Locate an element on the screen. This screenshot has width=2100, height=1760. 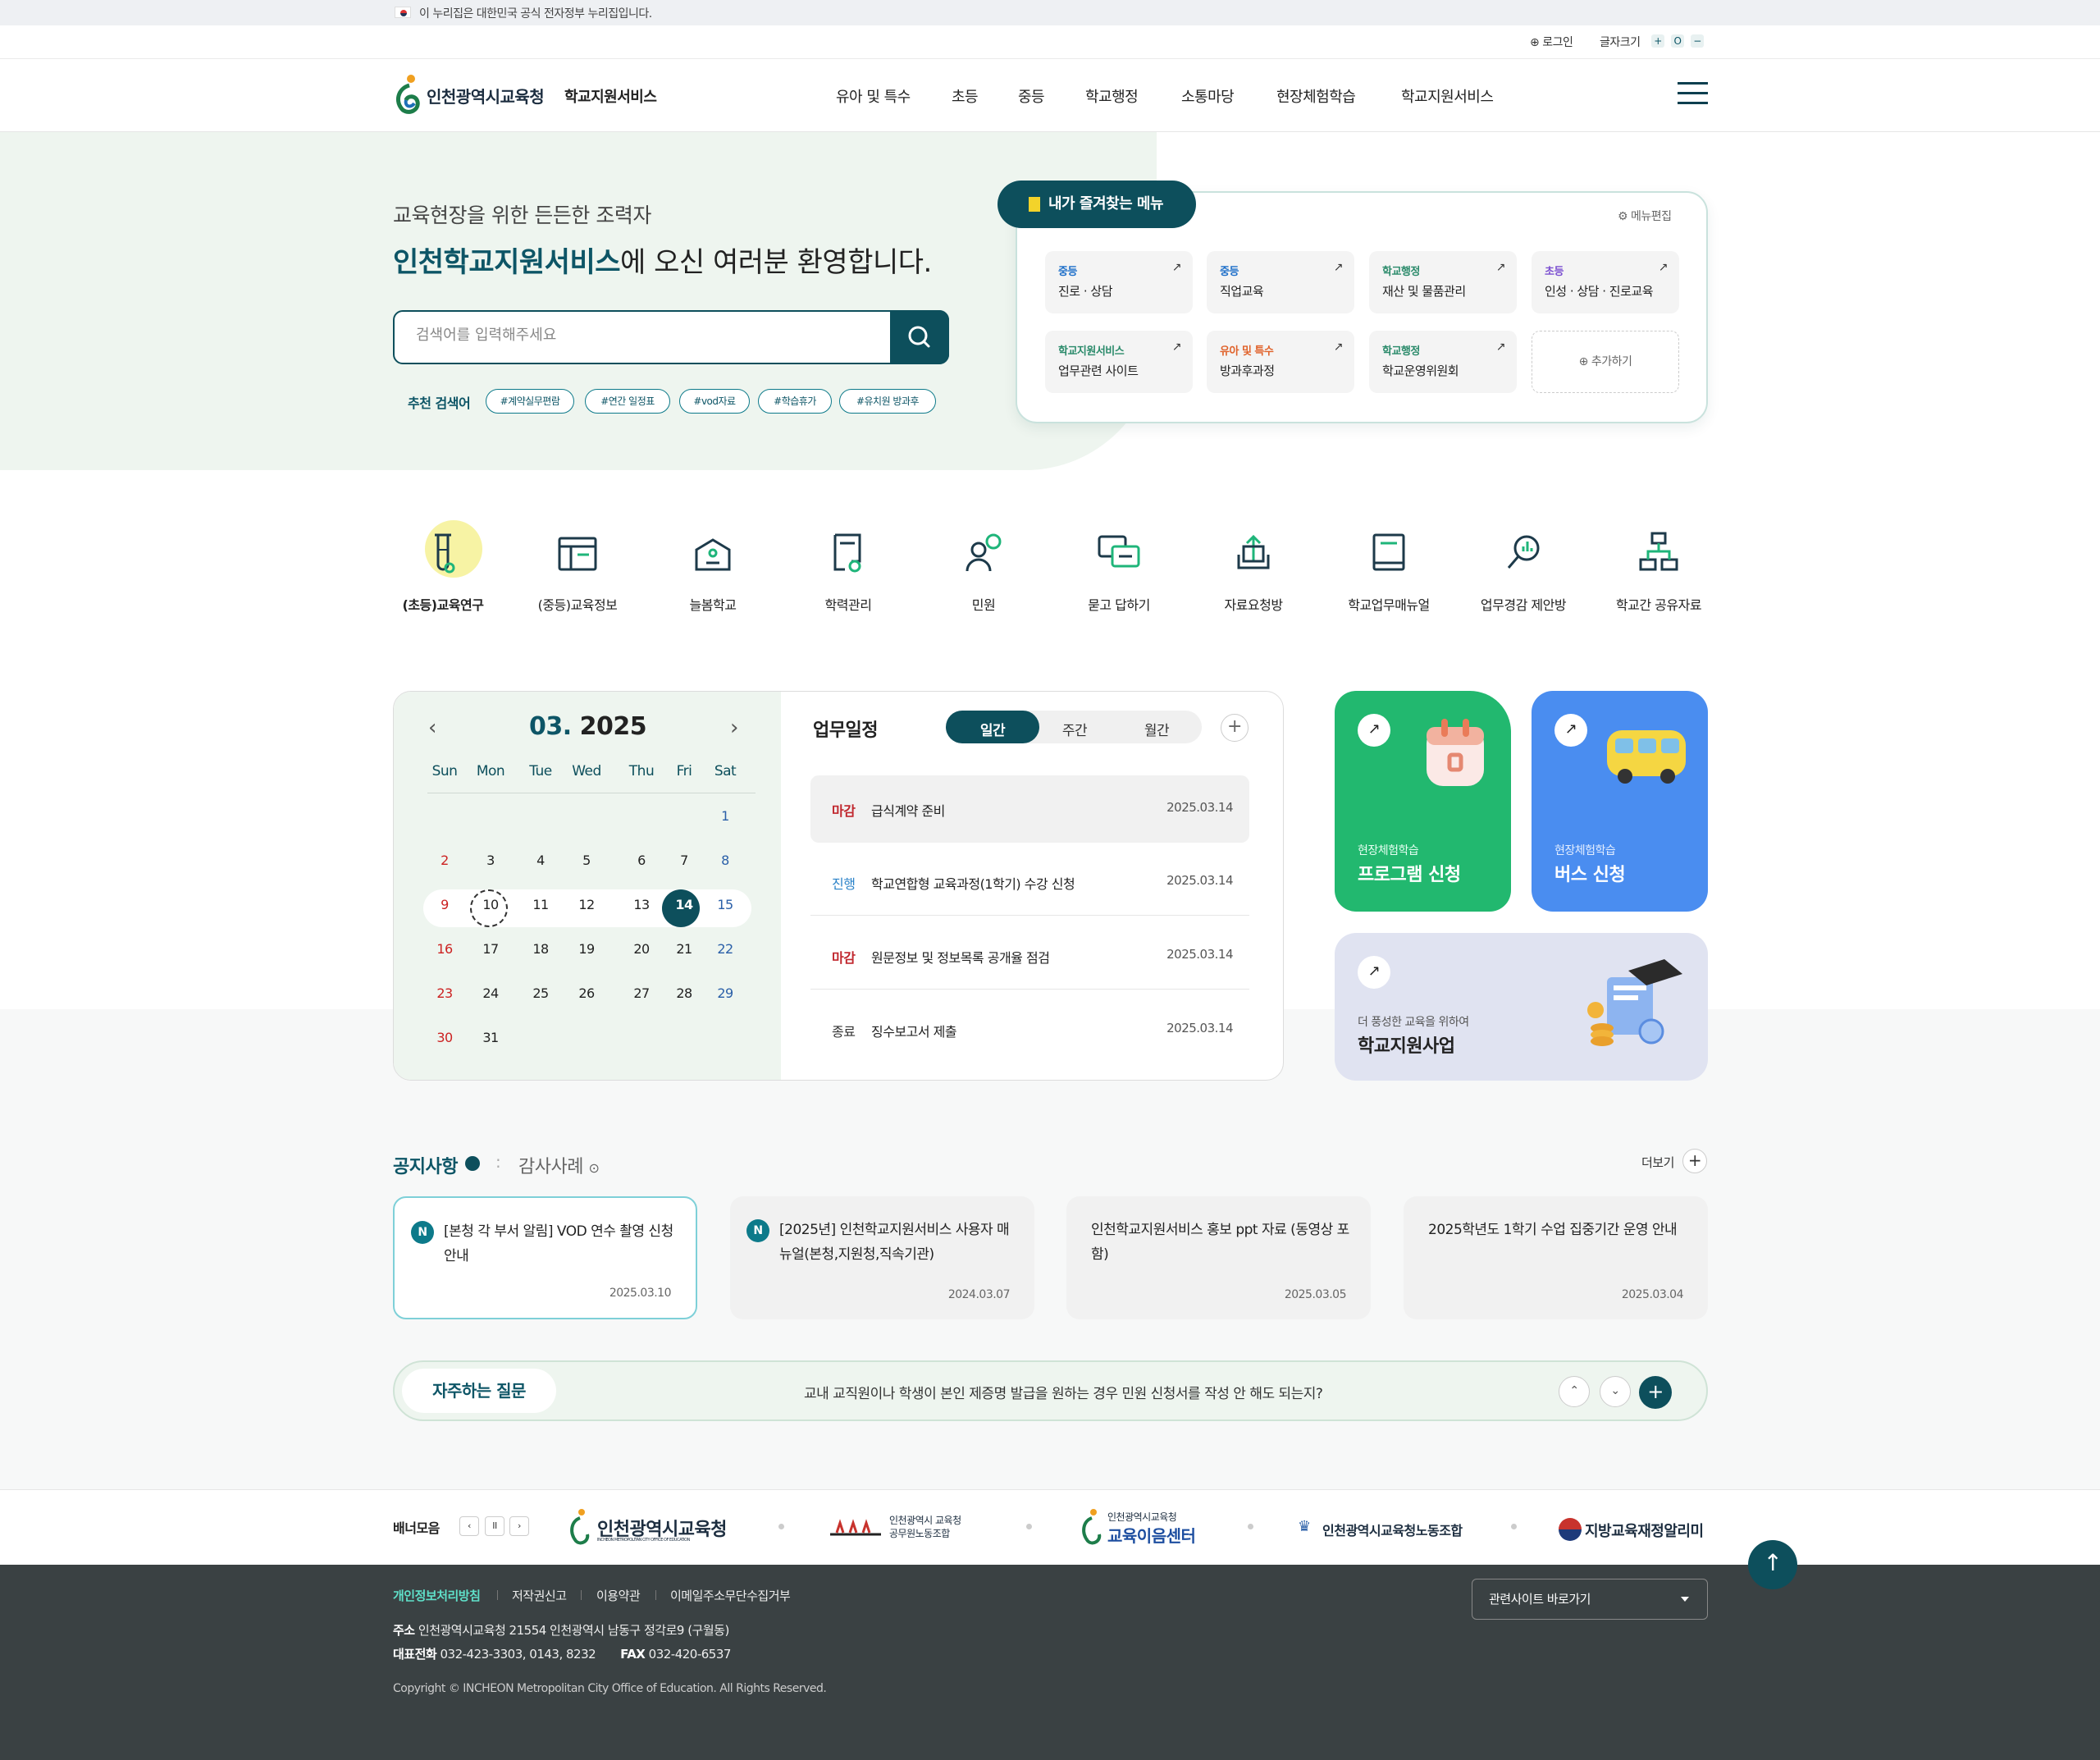
calendar-day: 15 is located at coordinates (725, 904).